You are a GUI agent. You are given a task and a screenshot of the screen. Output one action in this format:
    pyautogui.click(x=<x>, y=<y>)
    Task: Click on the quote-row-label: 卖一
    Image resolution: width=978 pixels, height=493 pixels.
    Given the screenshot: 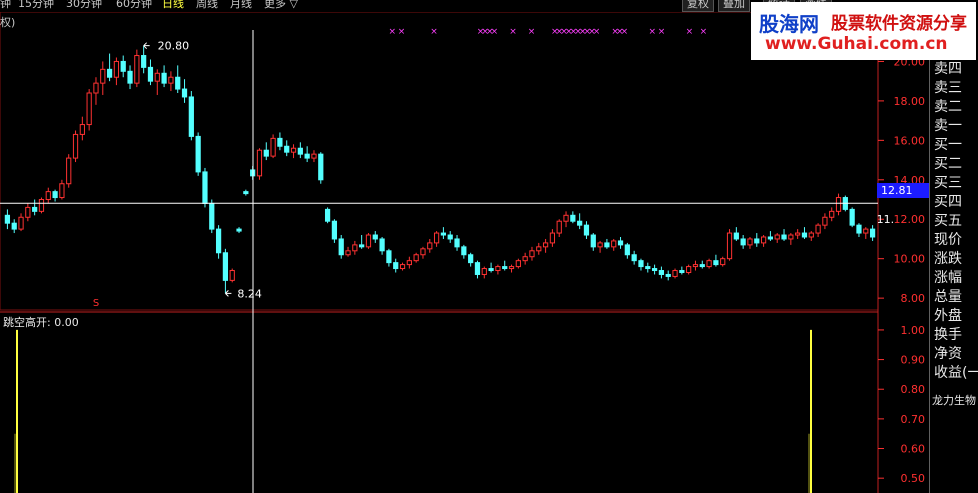 What is the action you would take?
    pyautogui.click(x=948, y=126)
    